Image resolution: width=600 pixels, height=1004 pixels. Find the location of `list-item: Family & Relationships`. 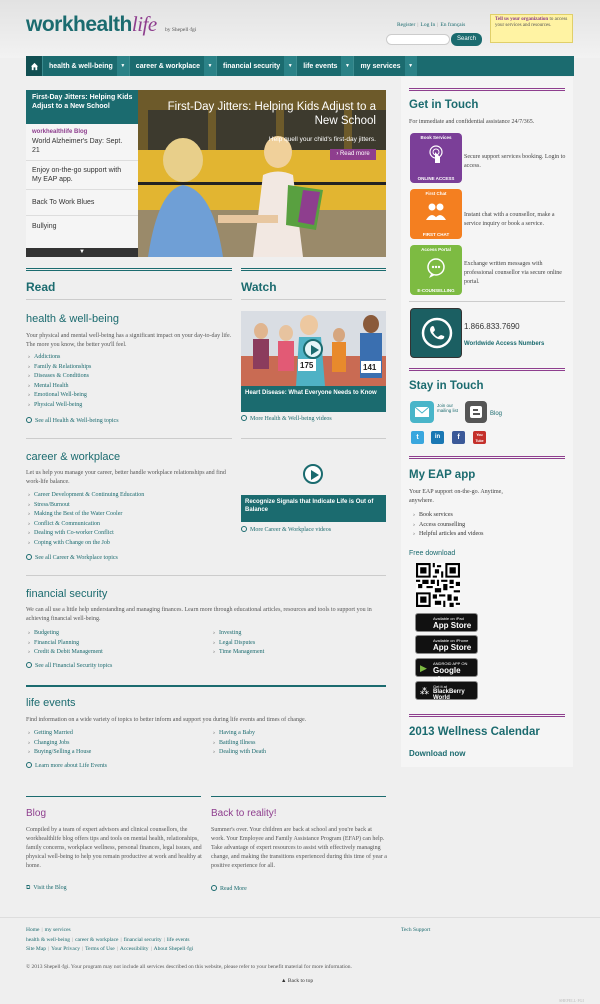

list-item: Family & Relationships is located at coordinates (59, 368).